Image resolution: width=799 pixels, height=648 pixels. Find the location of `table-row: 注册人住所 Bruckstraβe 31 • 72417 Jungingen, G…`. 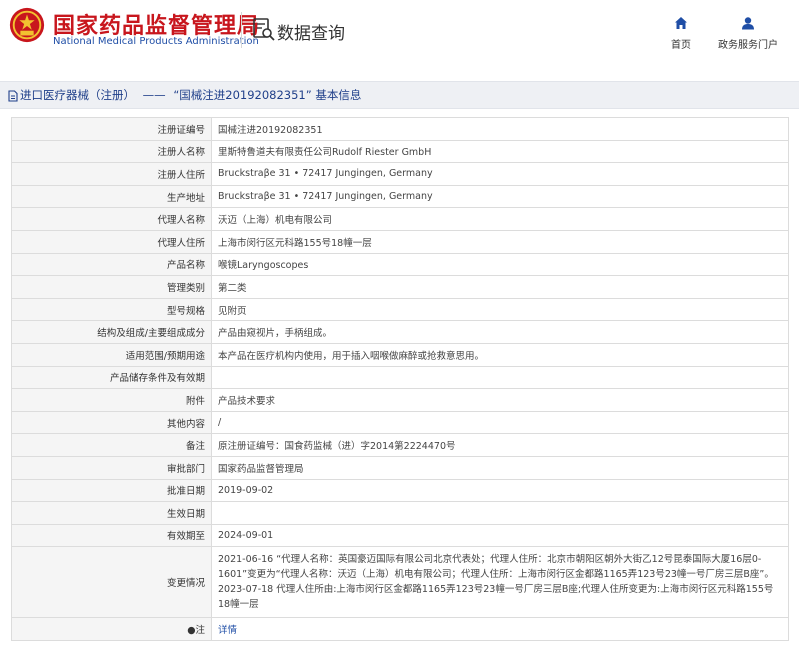

table-row: 注册人住所 Bruckstraβe 31 • 72417 Jungingen, G… is located at coordinates (400, 174).